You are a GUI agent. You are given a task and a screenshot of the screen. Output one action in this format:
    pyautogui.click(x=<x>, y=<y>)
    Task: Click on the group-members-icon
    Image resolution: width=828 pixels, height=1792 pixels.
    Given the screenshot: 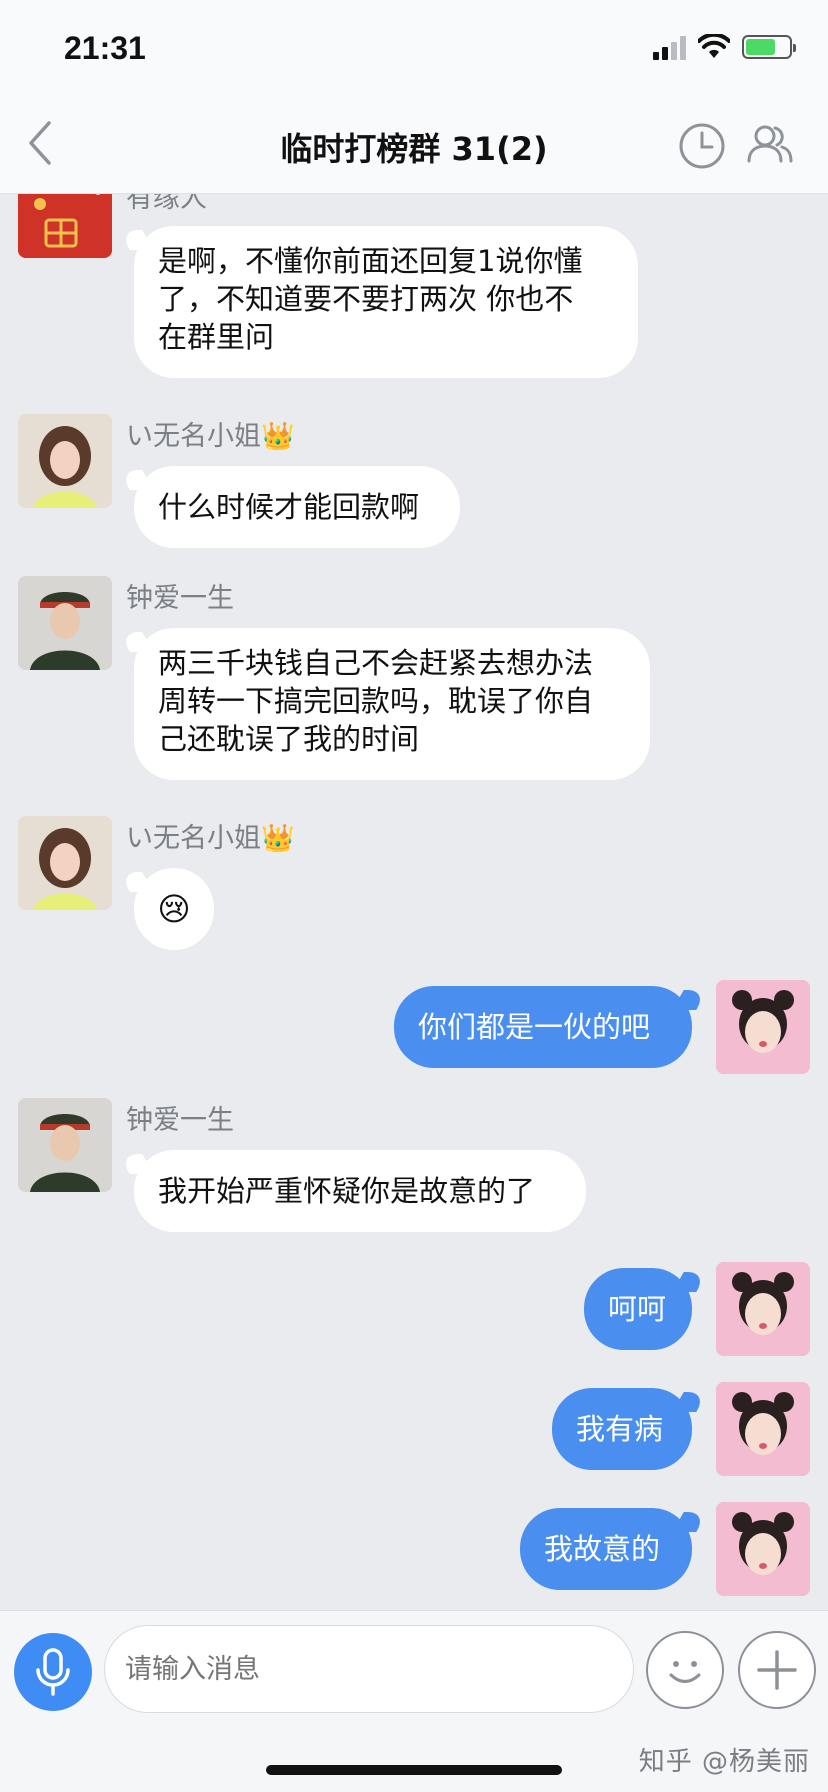 What is the action you would take?
    pyautogui.click(x=770, y=146)
    